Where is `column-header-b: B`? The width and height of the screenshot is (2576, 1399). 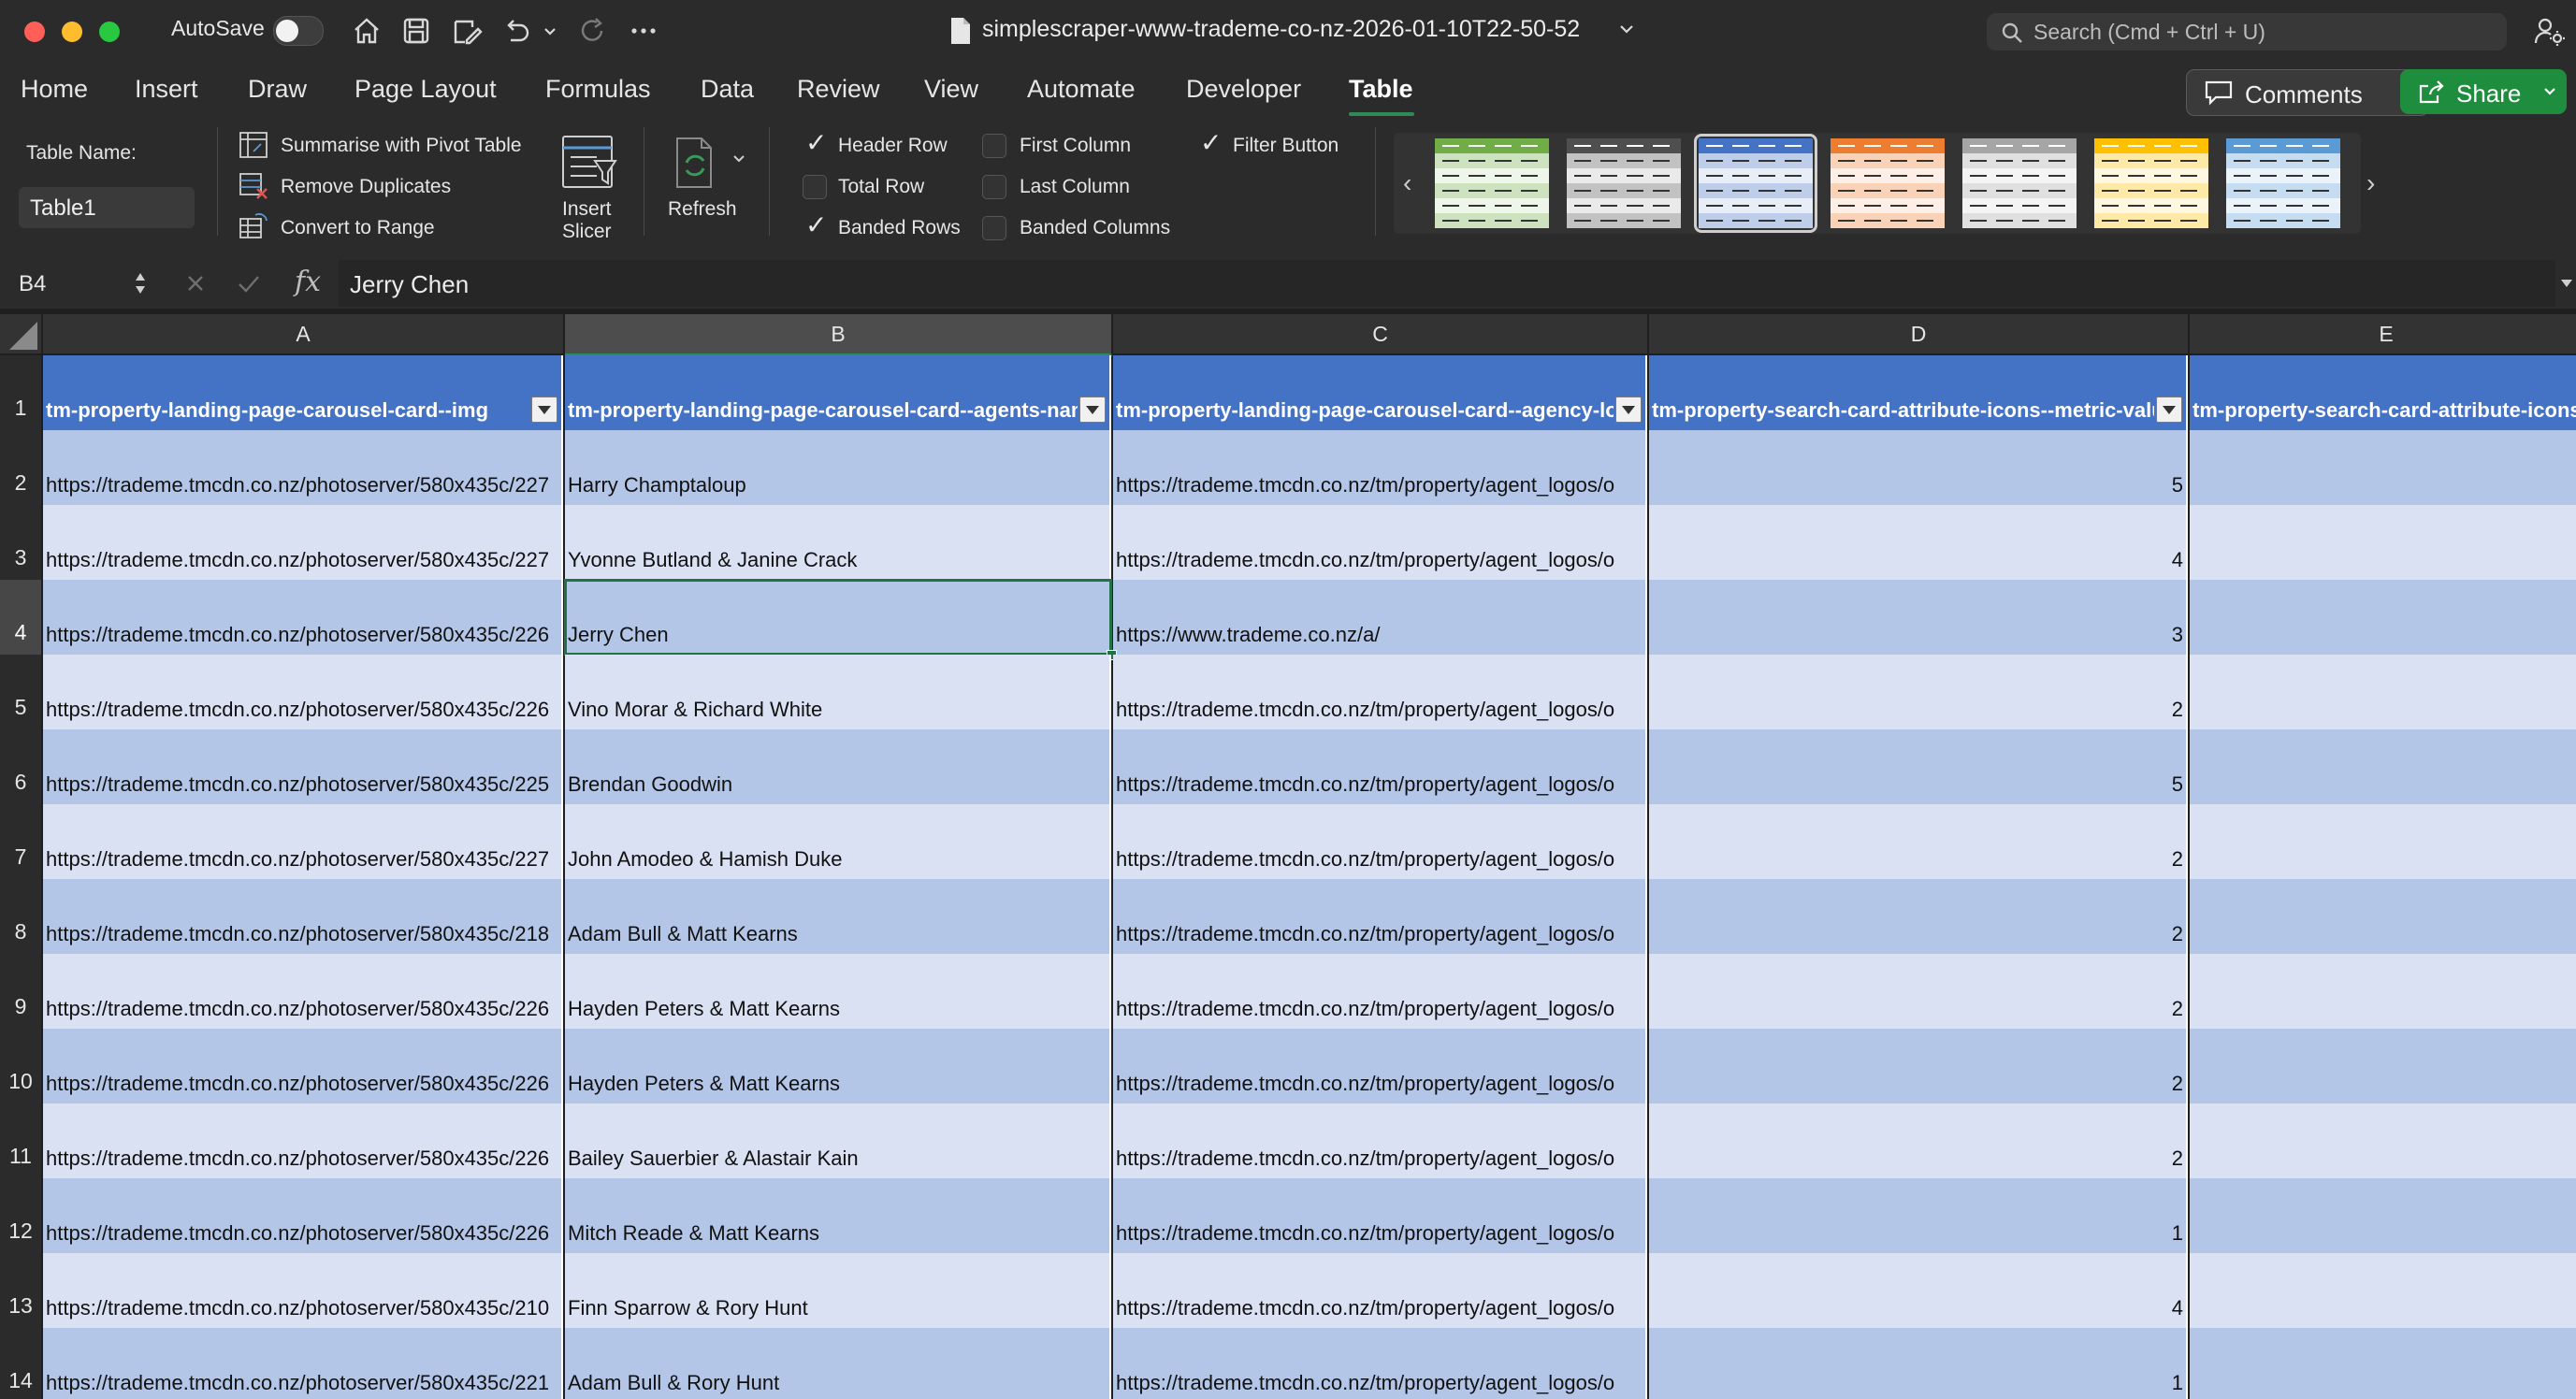
column-header-b: B is located at coordinates (838, 335).